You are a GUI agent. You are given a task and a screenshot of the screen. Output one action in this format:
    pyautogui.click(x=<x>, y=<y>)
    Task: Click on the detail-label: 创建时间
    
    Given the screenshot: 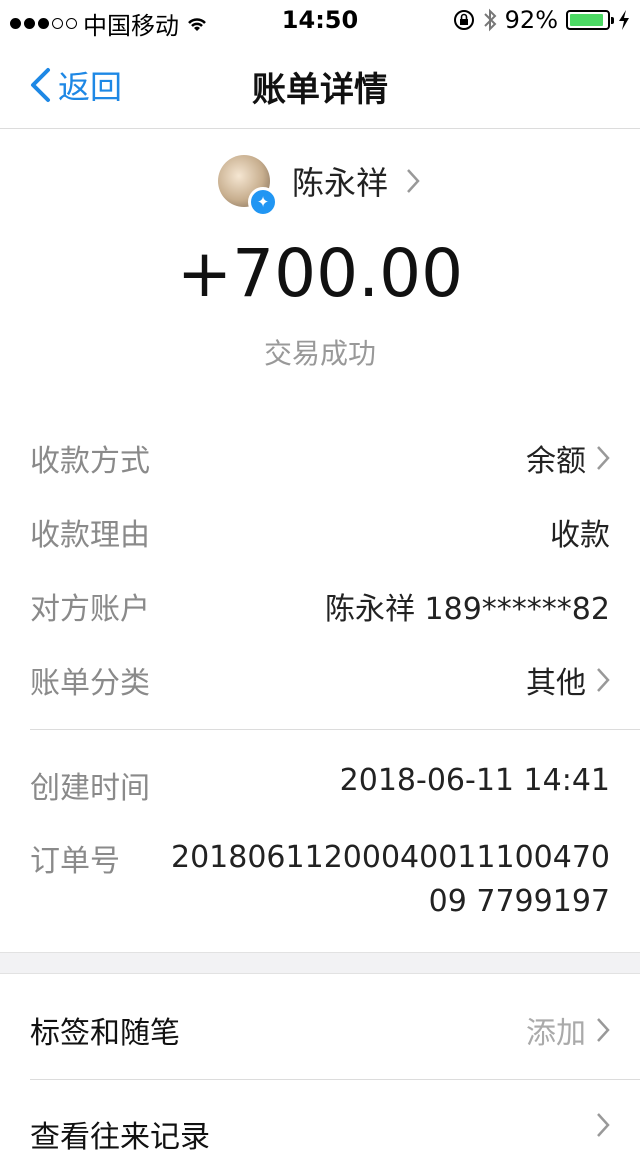 What is the action you would take?
    pyautogui.click(x=90, y=788)
    